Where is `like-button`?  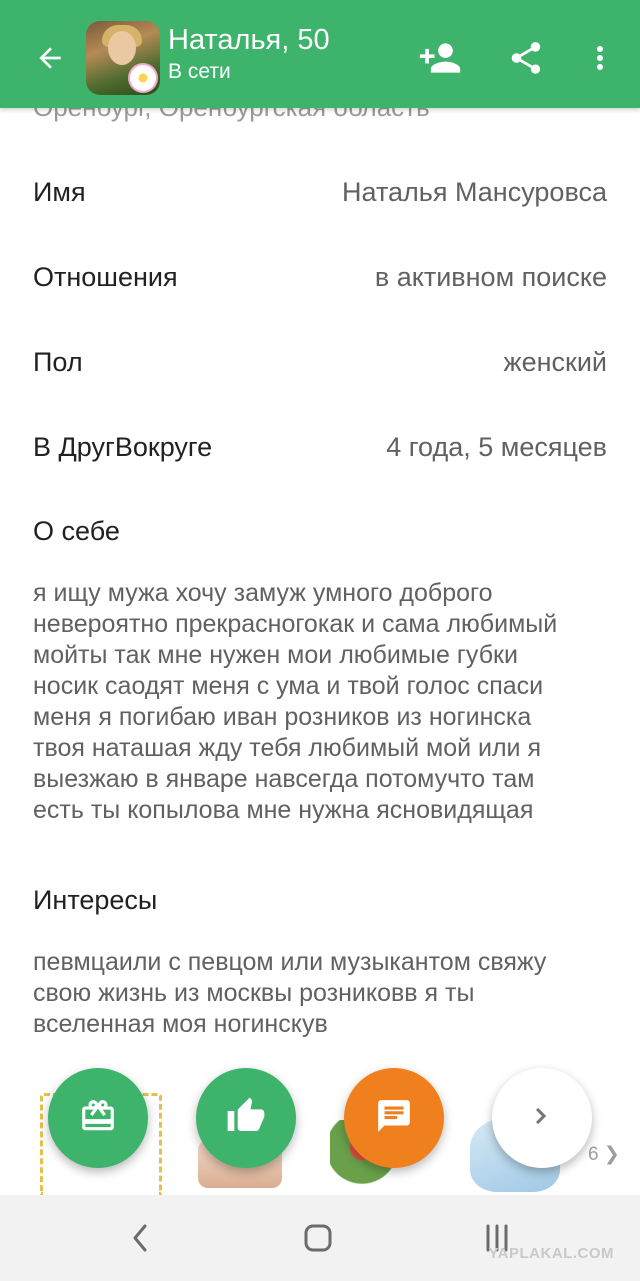
like-button is located at coordinates (246, 1118).